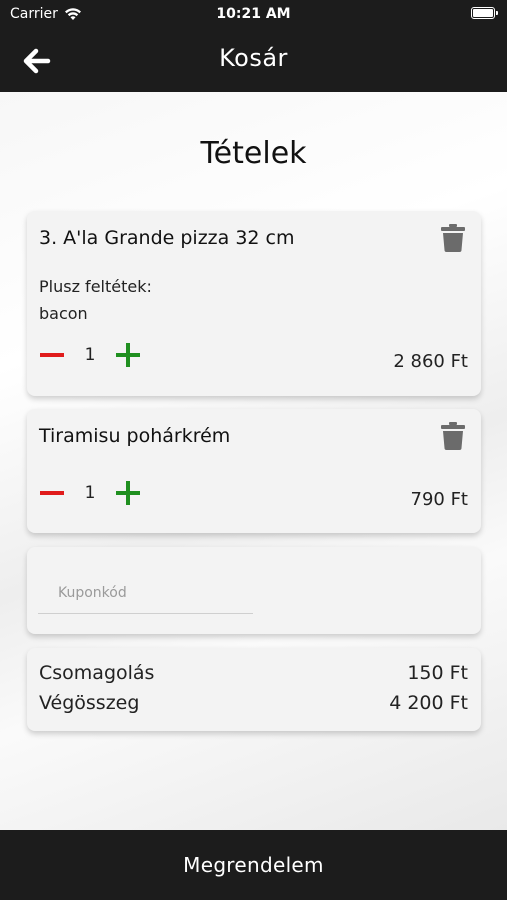  Describe the element at coordinates (89, 703) in the screenshot. I see `grand-total-label: Végösszeg` at that location.